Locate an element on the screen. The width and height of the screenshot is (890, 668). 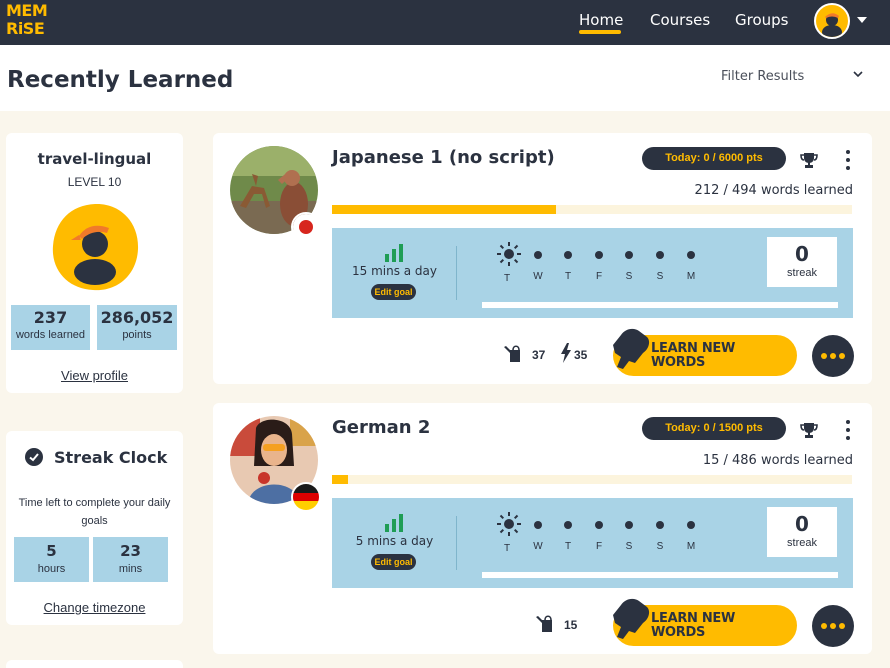
points-value: 286,052 is located at coordinates (137, 317).